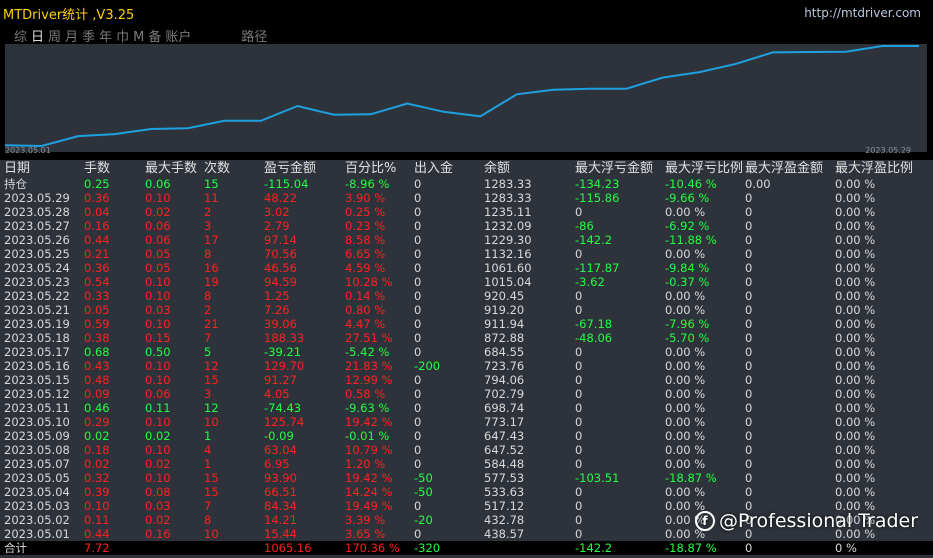  Describe the element at coordinates (97, 436) in the screenshot. I see `cell-lots: 0.02` at that location.